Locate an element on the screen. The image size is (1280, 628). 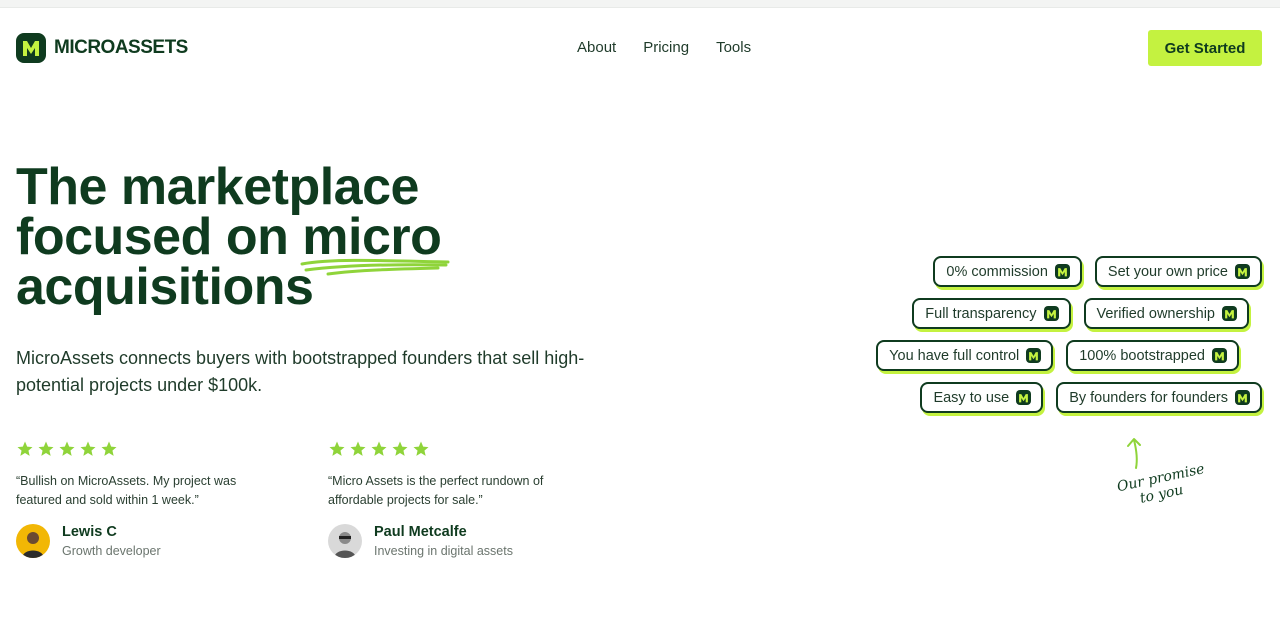
chip-row: You have full control 100% bootstrapped is located at coordinates (1057, 355).